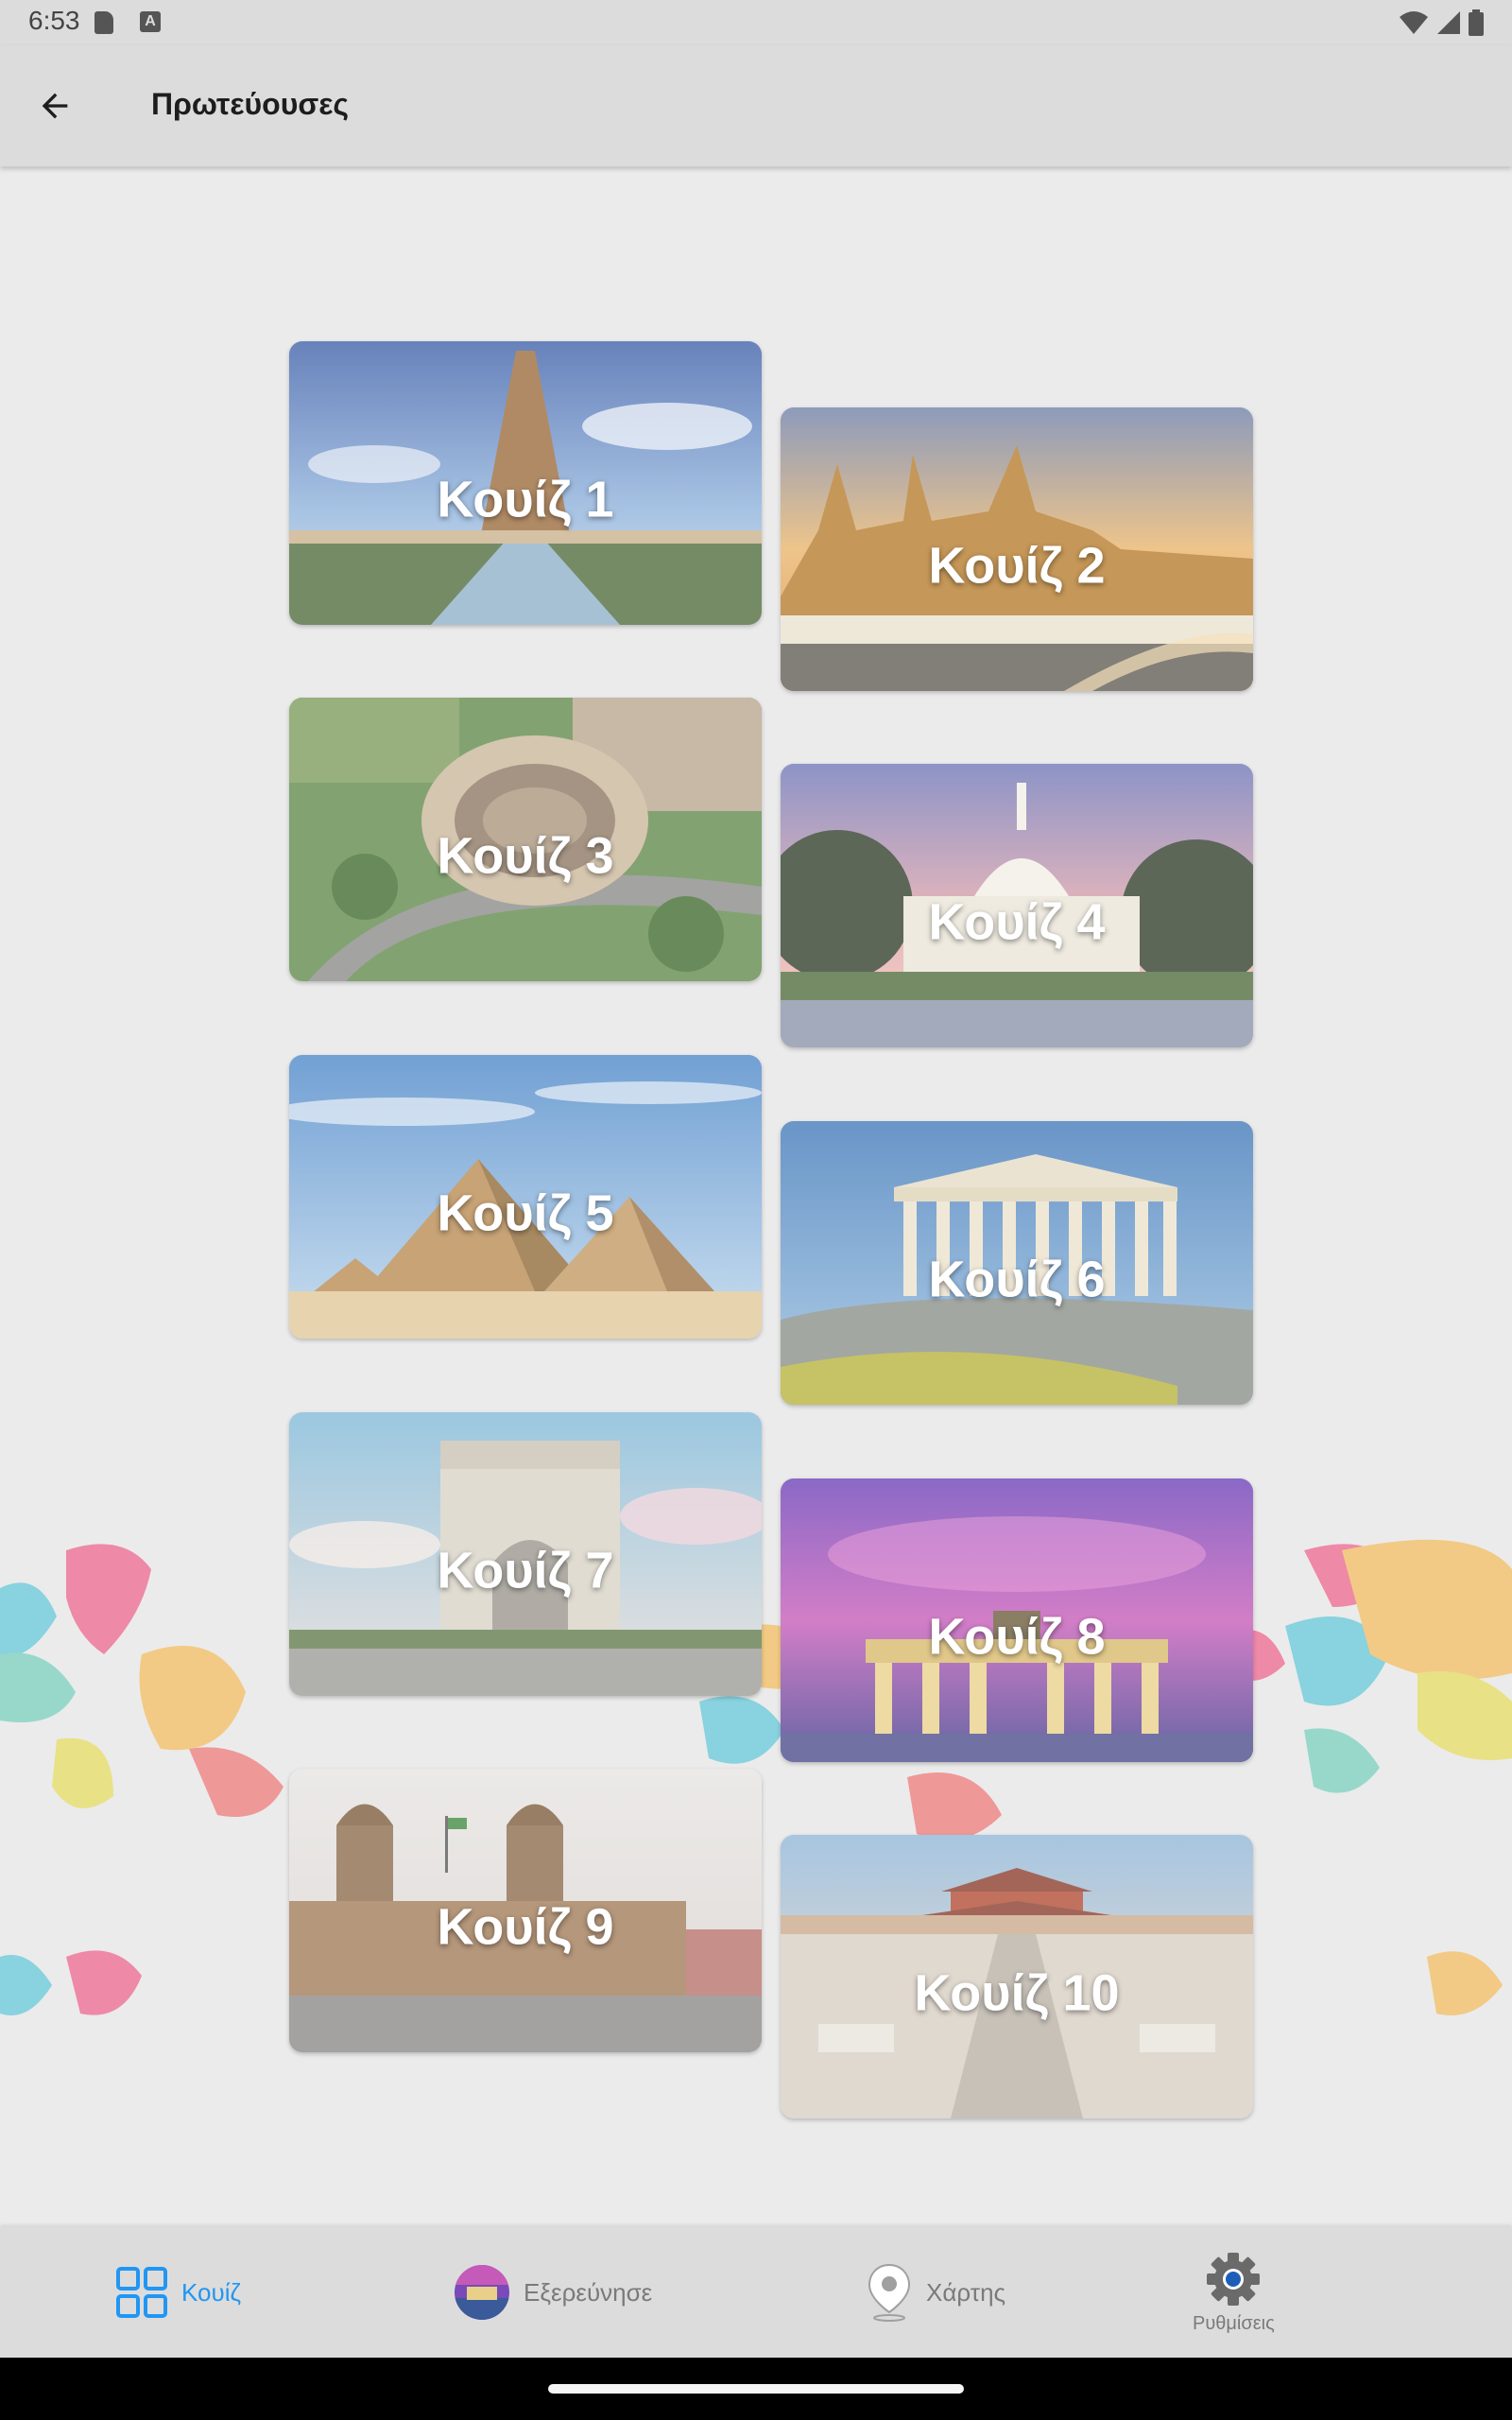  I want to click on back-button, so click(55, 106).